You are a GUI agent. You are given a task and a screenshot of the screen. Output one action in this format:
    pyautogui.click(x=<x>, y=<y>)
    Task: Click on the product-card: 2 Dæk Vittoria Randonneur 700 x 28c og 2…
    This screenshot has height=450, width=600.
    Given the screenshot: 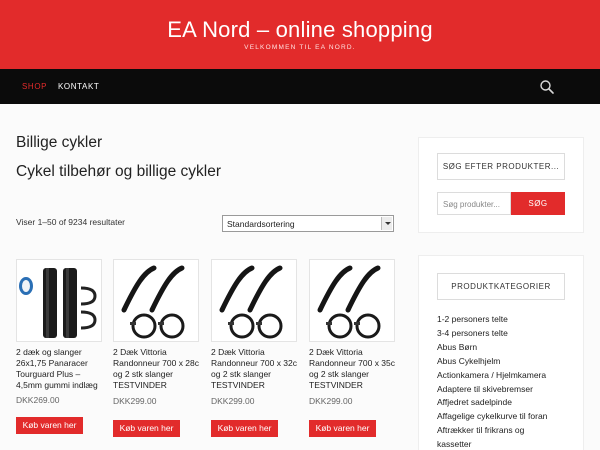 What is the action you would take?
    pyautogui.click(x=156, y=348)
    